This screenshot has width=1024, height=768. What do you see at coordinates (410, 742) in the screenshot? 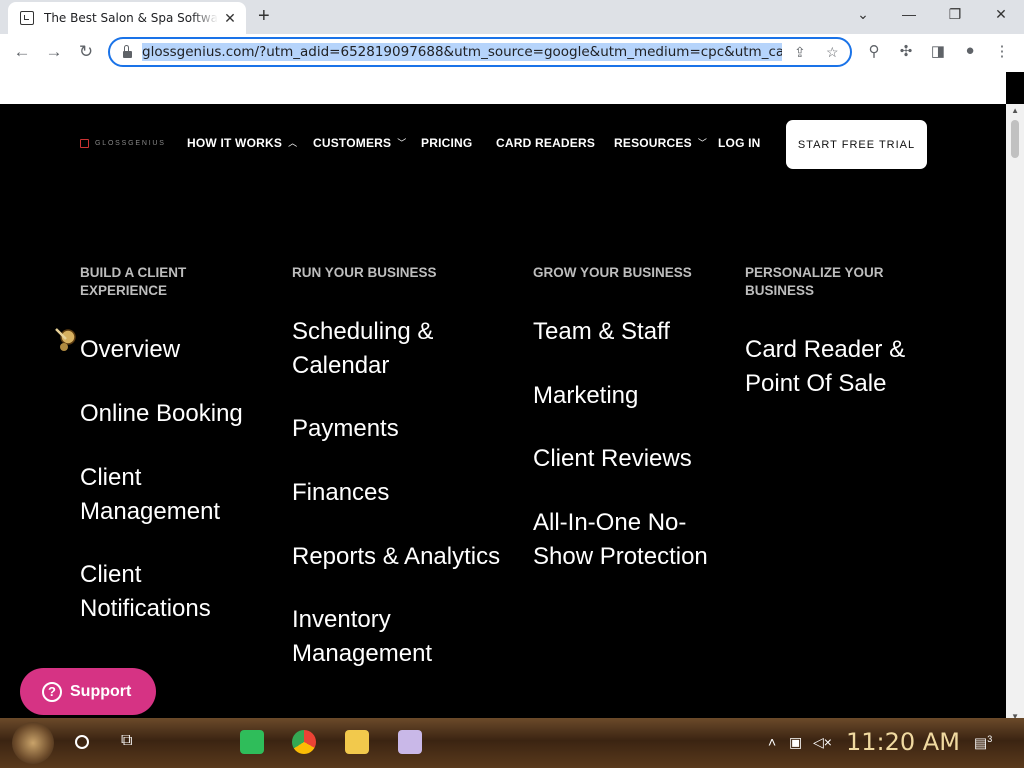
I see `app-icon` at bounding box center [410, 742].